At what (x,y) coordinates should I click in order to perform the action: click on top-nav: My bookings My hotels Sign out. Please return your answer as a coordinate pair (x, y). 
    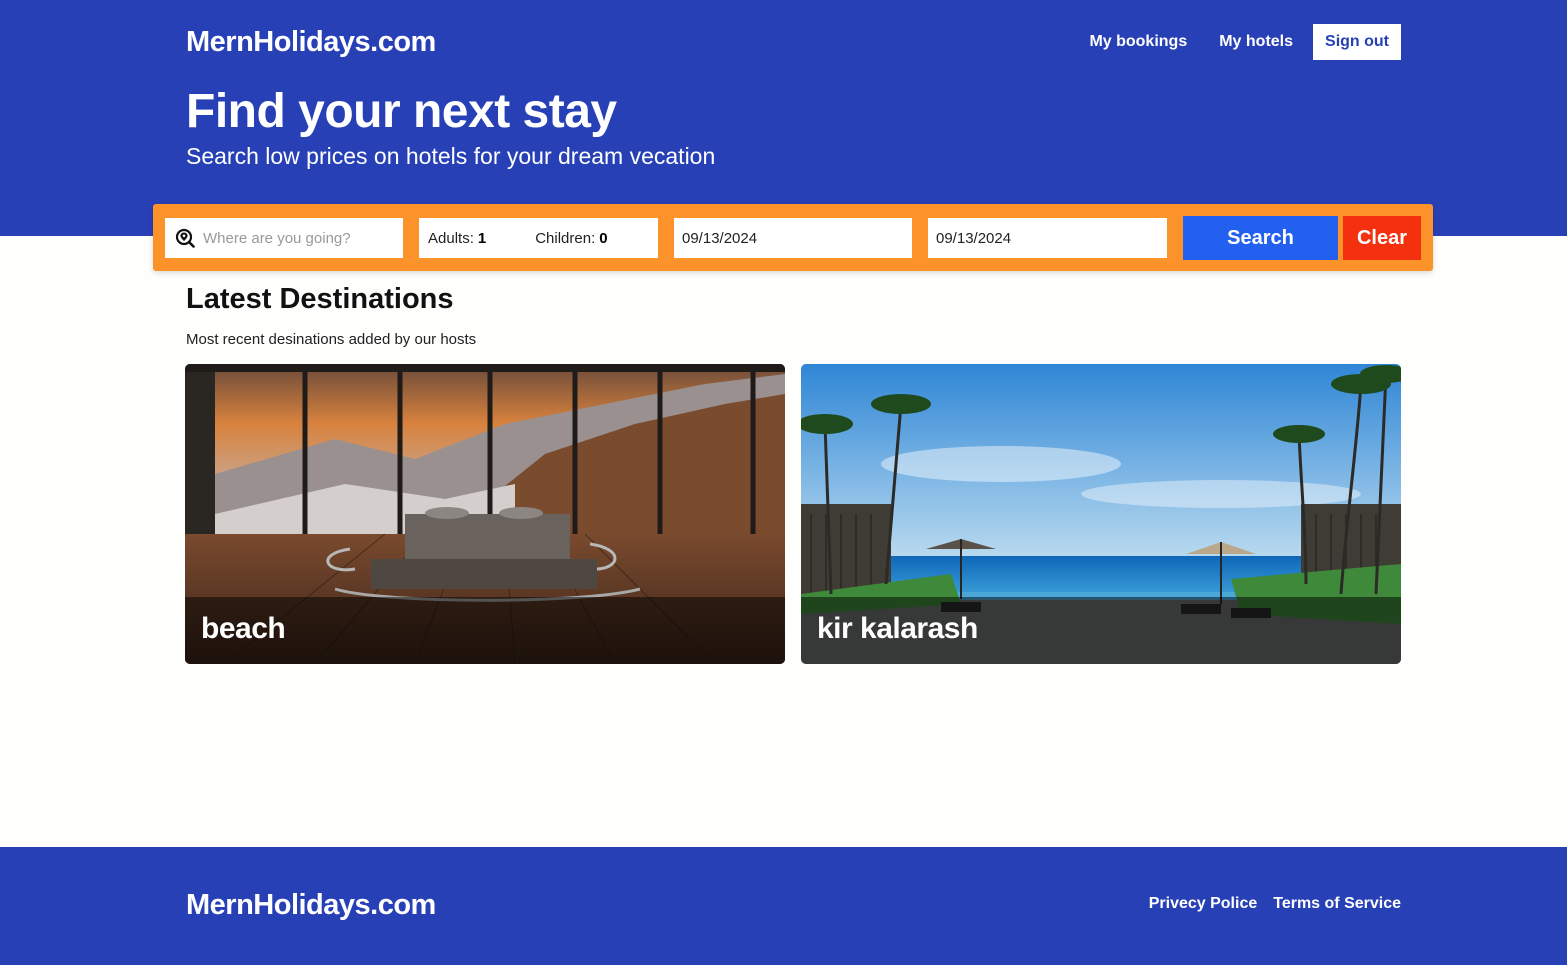
    Looking at the image, I should click on (1229, 42).